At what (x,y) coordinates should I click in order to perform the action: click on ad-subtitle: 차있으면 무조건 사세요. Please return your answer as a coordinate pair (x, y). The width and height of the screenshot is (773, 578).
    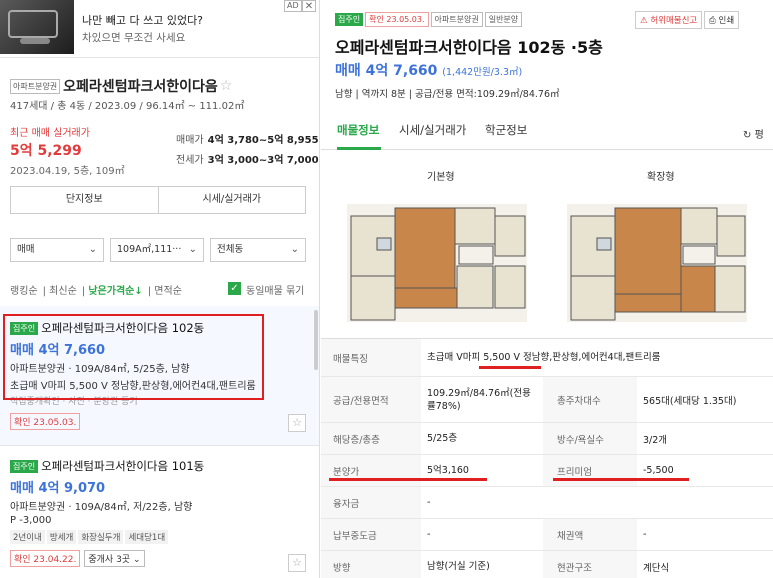
    Looking at the image, I should click on (134, 38).